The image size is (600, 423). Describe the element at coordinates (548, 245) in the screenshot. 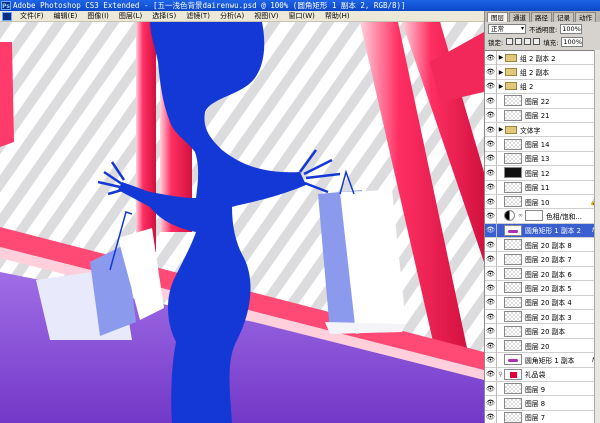

I see `layer-name: 图层 20 副本 8` at that location.